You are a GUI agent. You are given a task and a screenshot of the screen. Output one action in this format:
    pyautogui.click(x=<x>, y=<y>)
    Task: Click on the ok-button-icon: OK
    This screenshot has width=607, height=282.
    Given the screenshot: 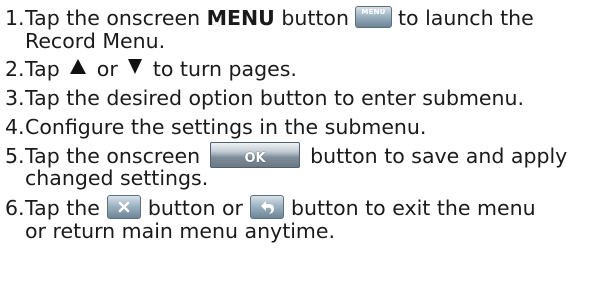 What is the action you would take?
    pyautogui.click(x=255, y=154)
    